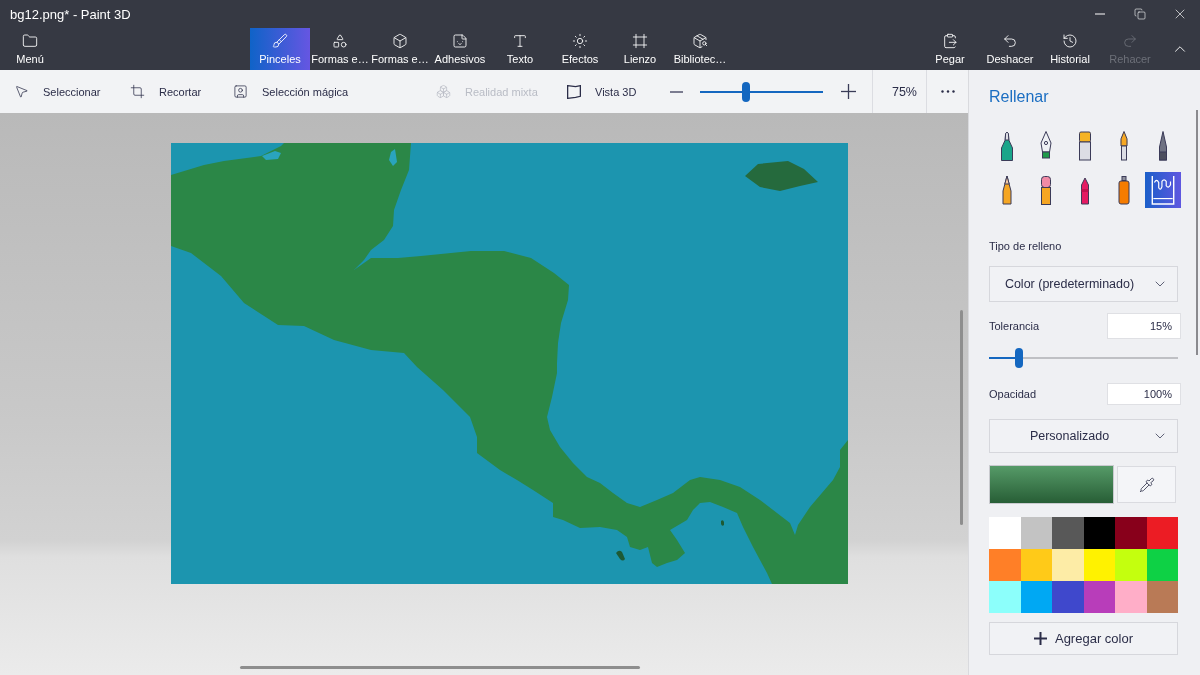  I want to click on shapes-icon, so click(340, 41).